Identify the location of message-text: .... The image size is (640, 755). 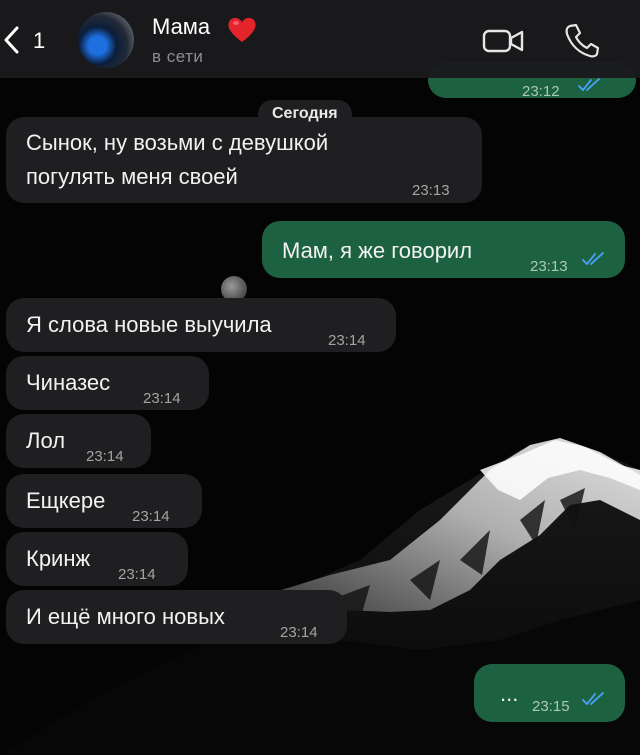
(509, 693).